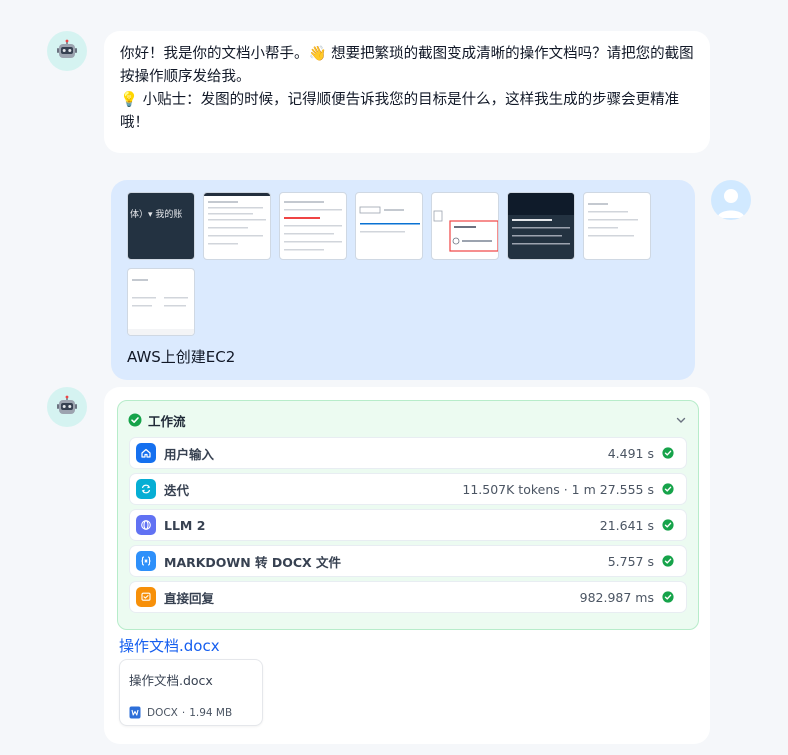  I want to click on node-label: 迭代, so click(177, 490).